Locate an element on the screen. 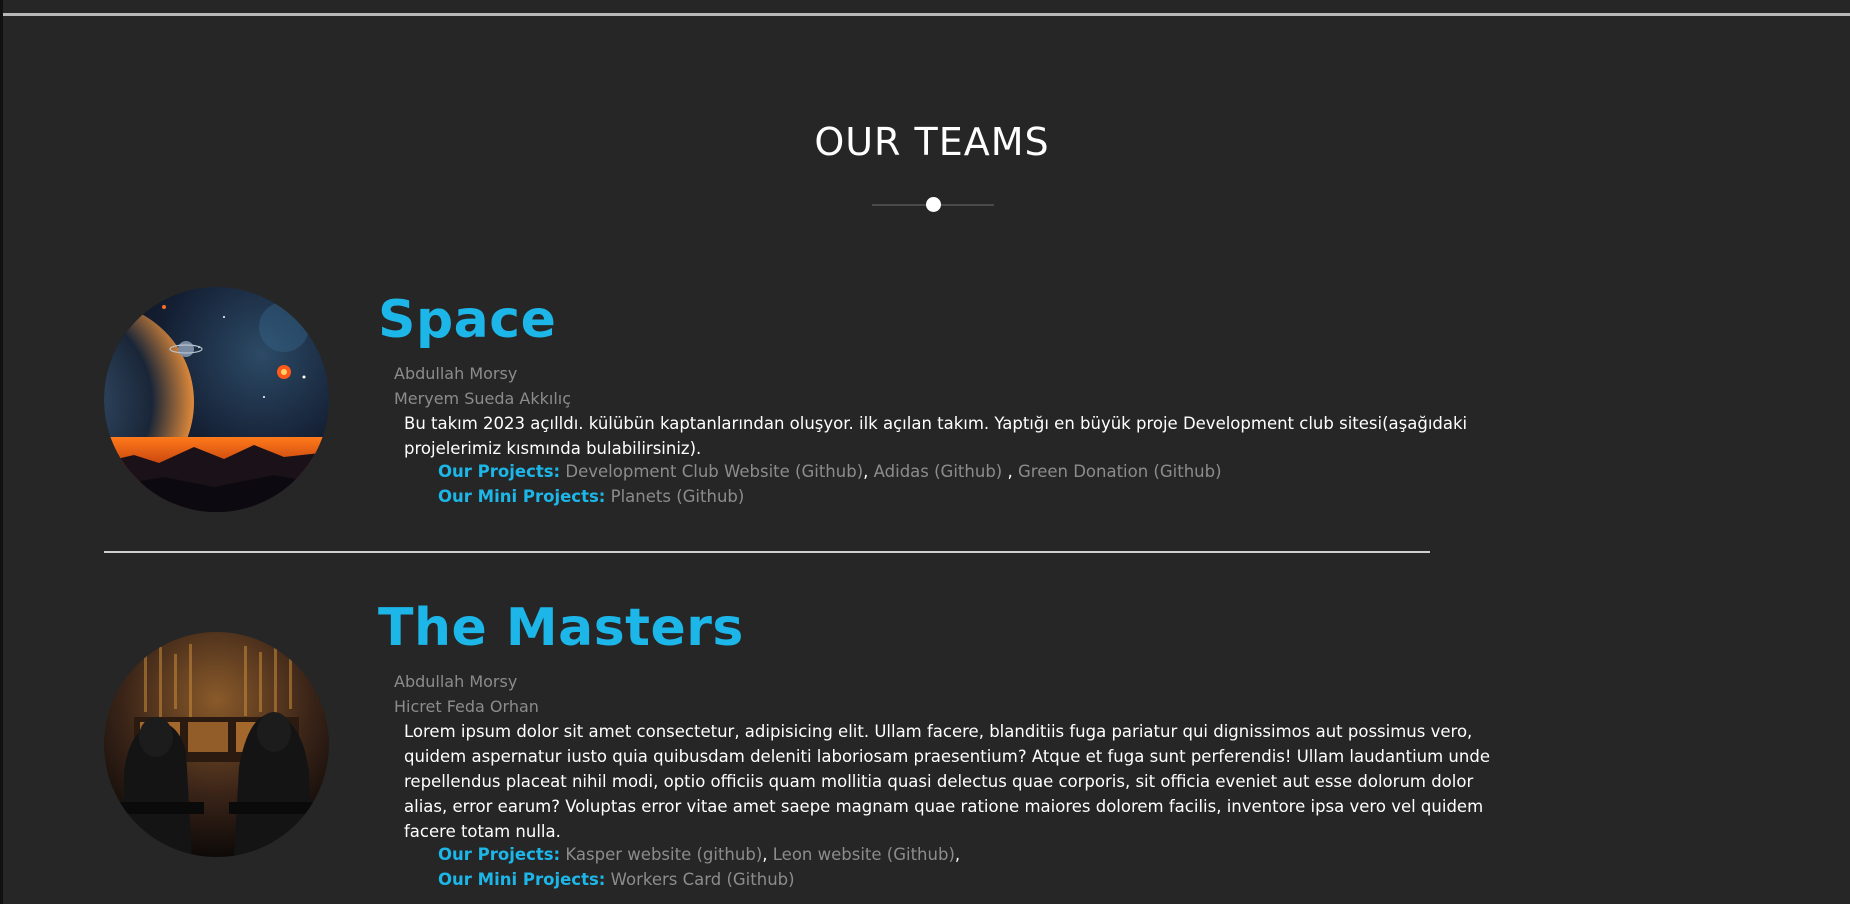 This screenshot has height=904, width=1850. project-link: Development Club Website (Github) is located at coordinates (714, 471).